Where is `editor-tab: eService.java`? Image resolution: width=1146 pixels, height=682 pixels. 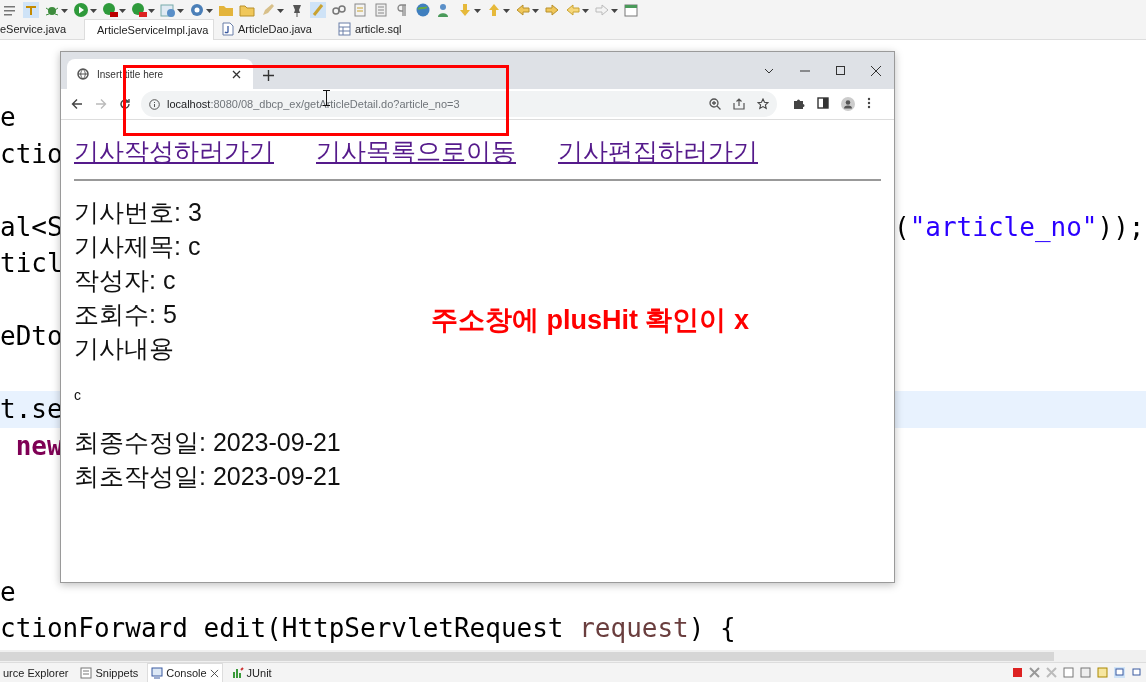
editor-tab: eService.java is located at coordinates (42, 29).